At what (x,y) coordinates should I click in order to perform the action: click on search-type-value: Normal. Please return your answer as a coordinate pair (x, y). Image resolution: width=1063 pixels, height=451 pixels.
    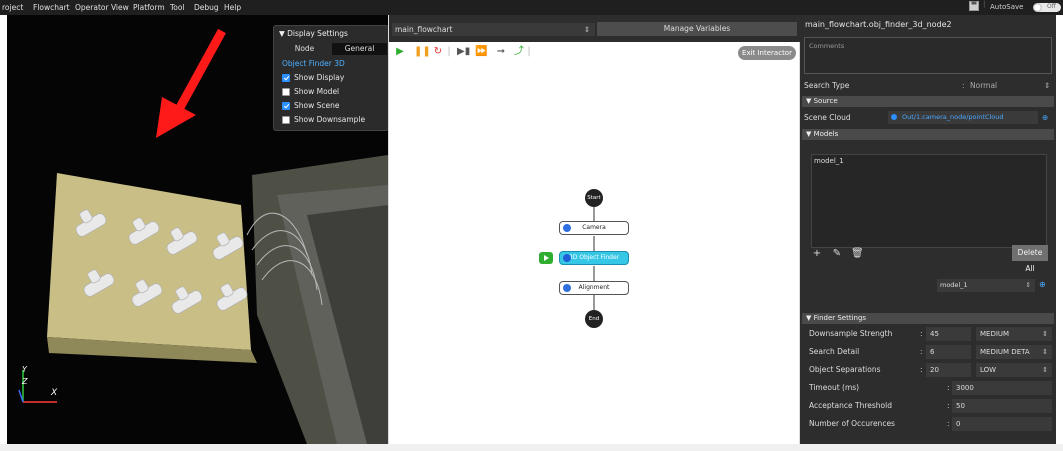
    Looking at the image, I should click on (984, 85).